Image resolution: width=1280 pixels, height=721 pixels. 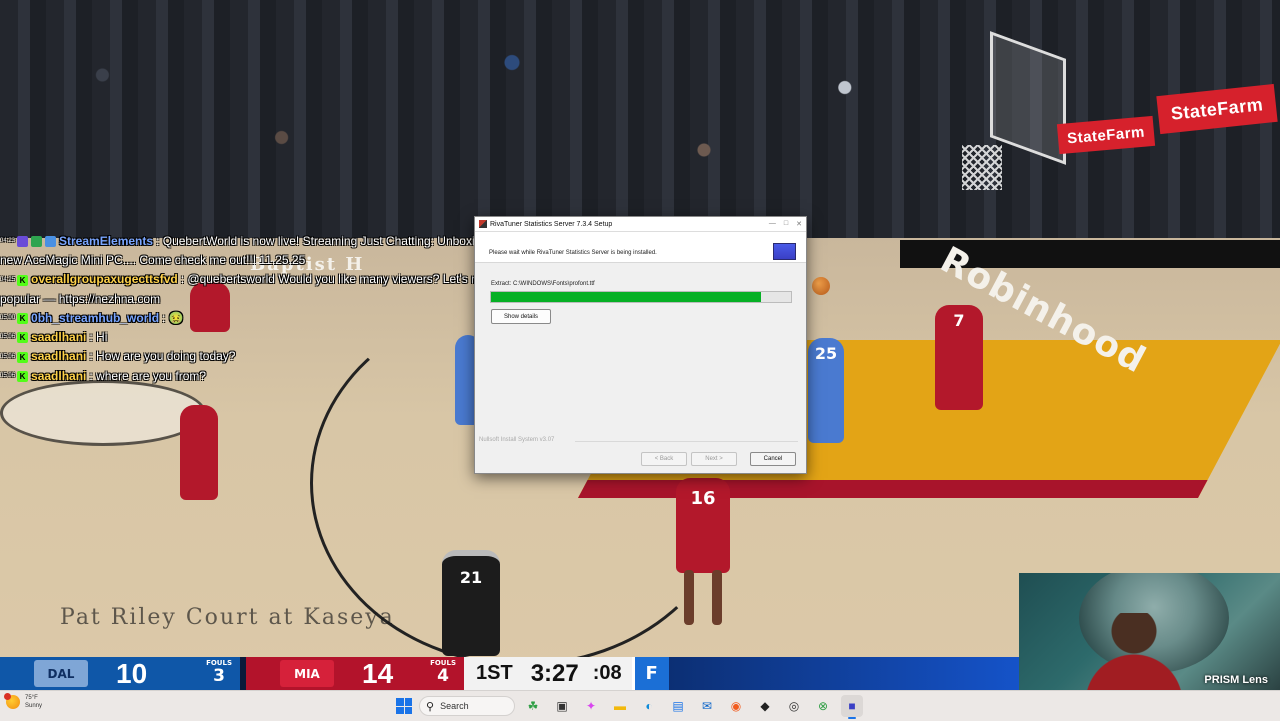 What do you see at coordinates (7, 696) in the screenshot?
I see `notification-dot` at bounding box center [7, 696].